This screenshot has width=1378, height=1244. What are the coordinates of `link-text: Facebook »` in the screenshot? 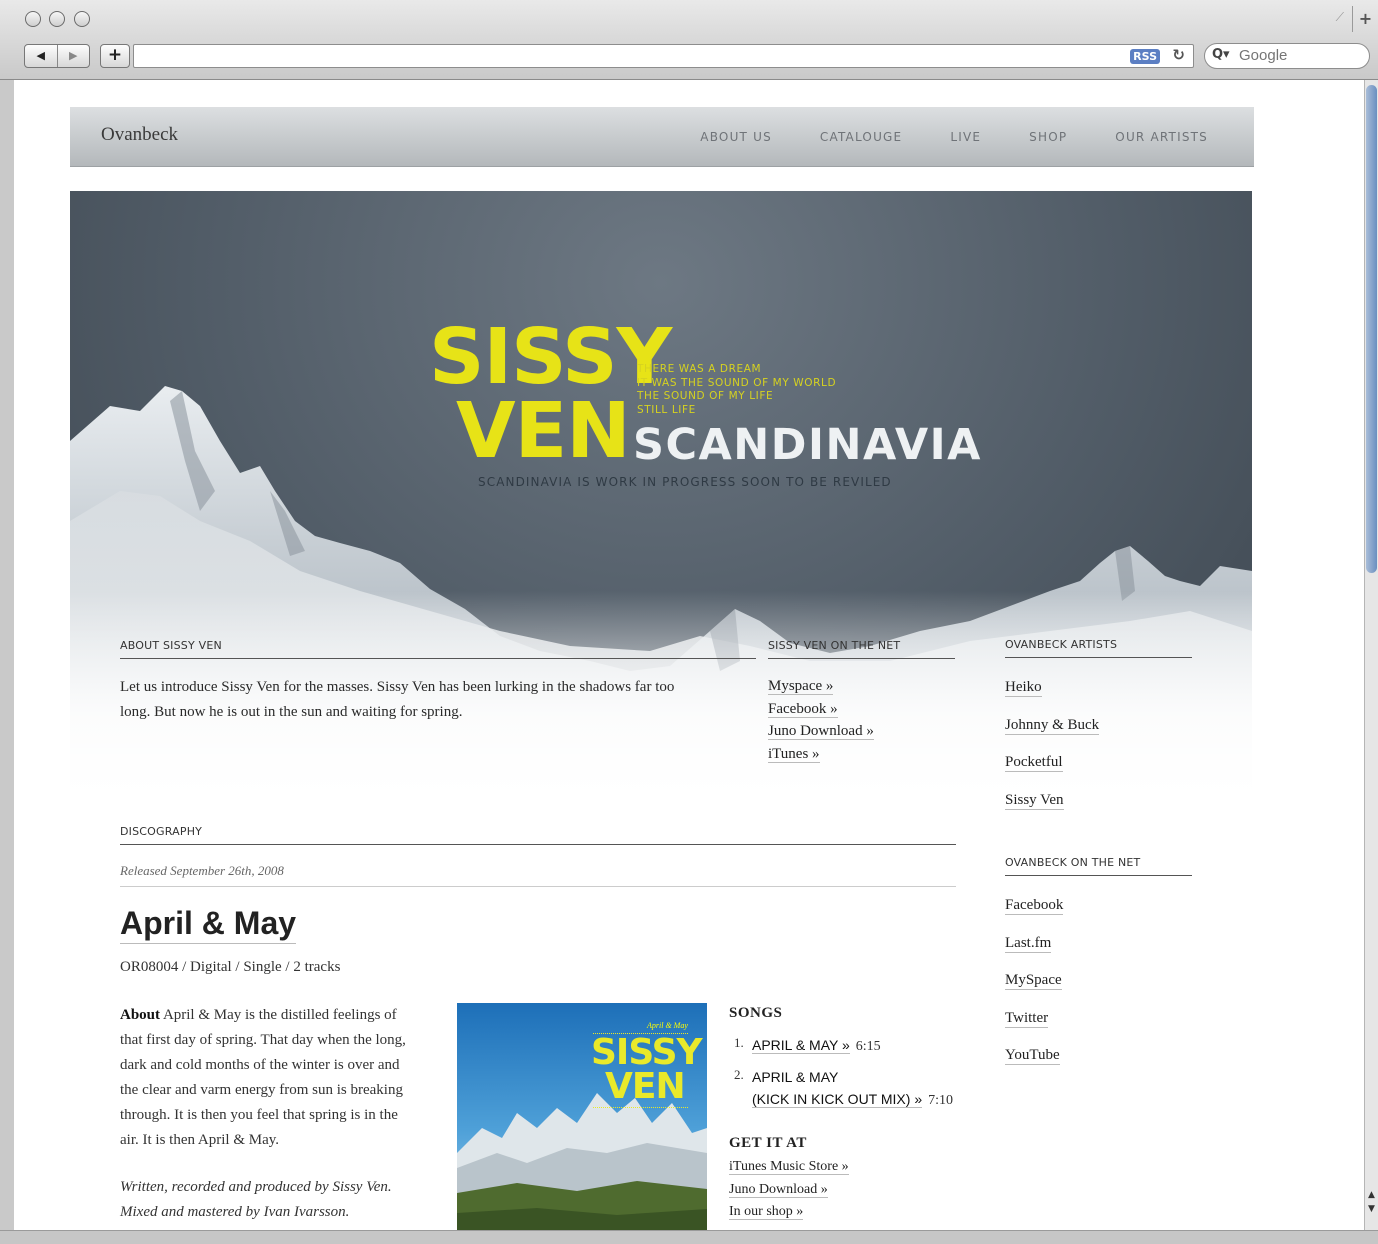 It's located at (803, 709).